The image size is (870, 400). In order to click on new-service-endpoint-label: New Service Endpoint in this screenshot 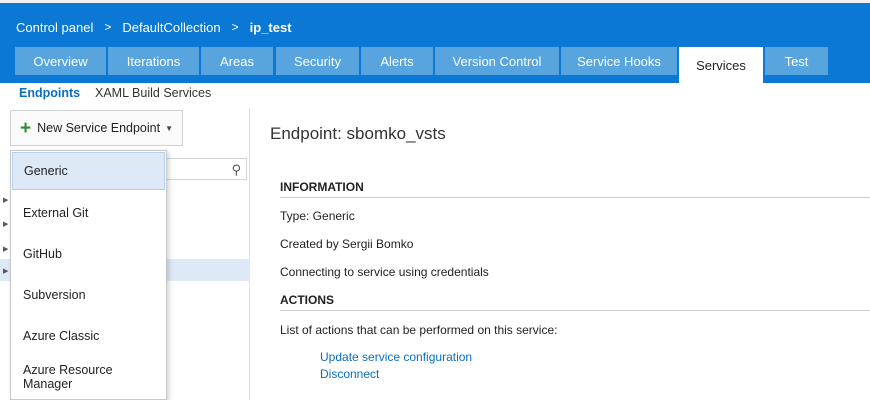, I will do `click(99, 128)`.